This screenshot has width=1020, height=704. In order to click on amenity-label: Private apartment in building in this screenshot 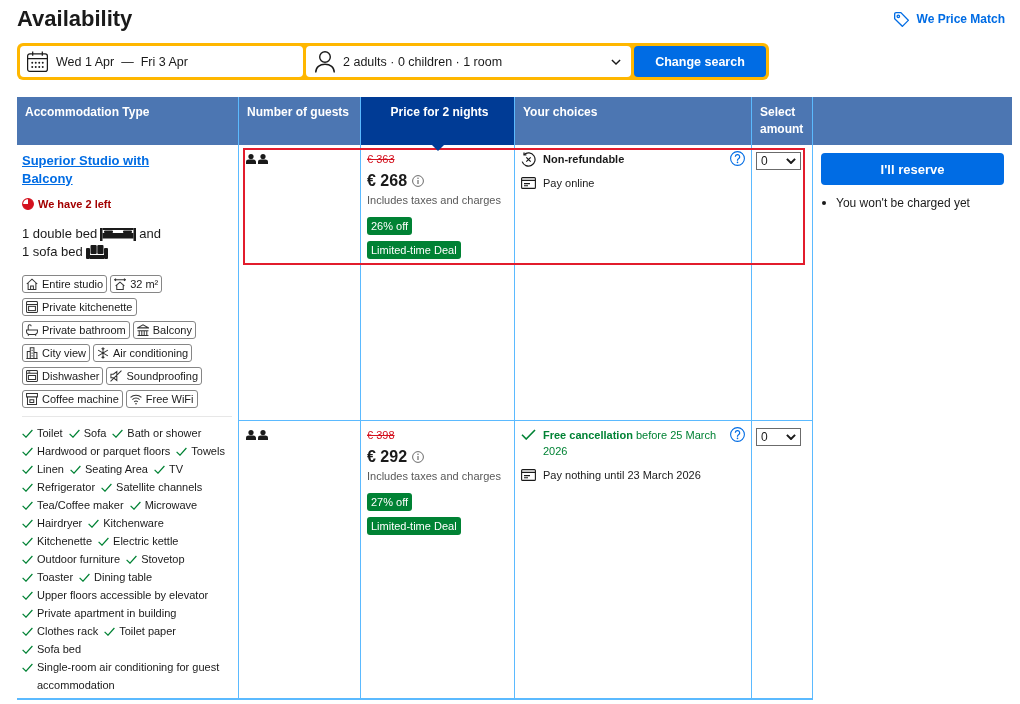, I will do `click(107, 613)`.